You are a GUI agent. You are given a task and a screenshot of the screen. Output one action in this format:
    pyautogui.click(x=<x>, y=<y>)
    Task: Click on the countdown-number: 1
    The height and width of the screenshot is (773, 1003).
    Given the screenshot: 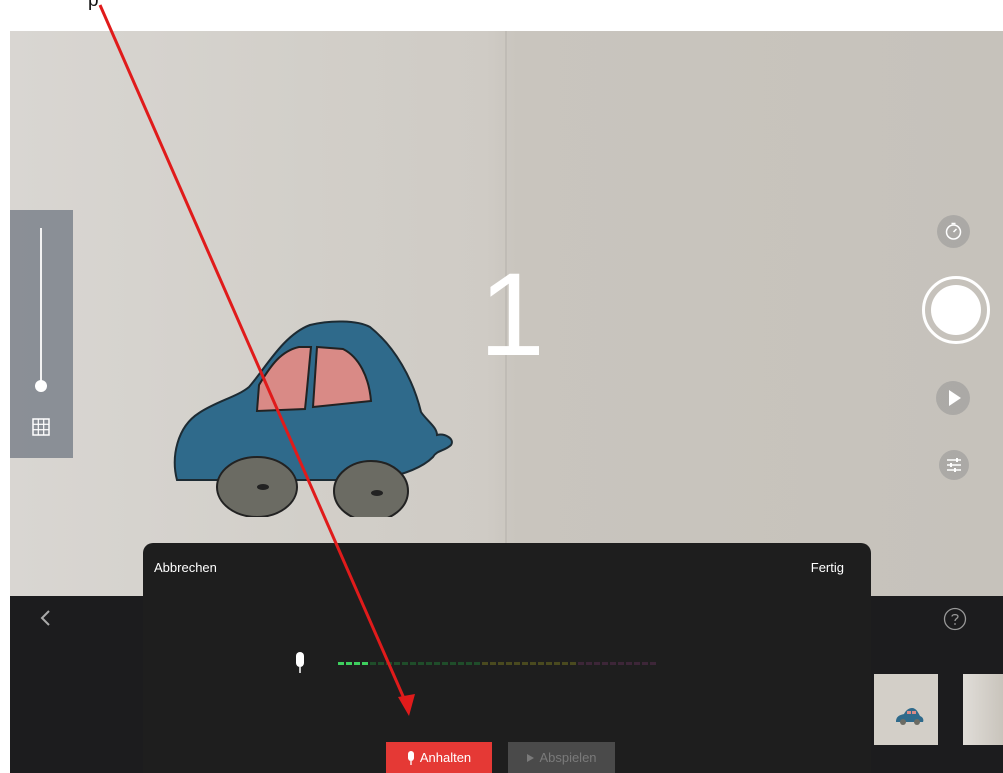 What is the action you would take?
    pyautogui.click(x=512, y=315)
    